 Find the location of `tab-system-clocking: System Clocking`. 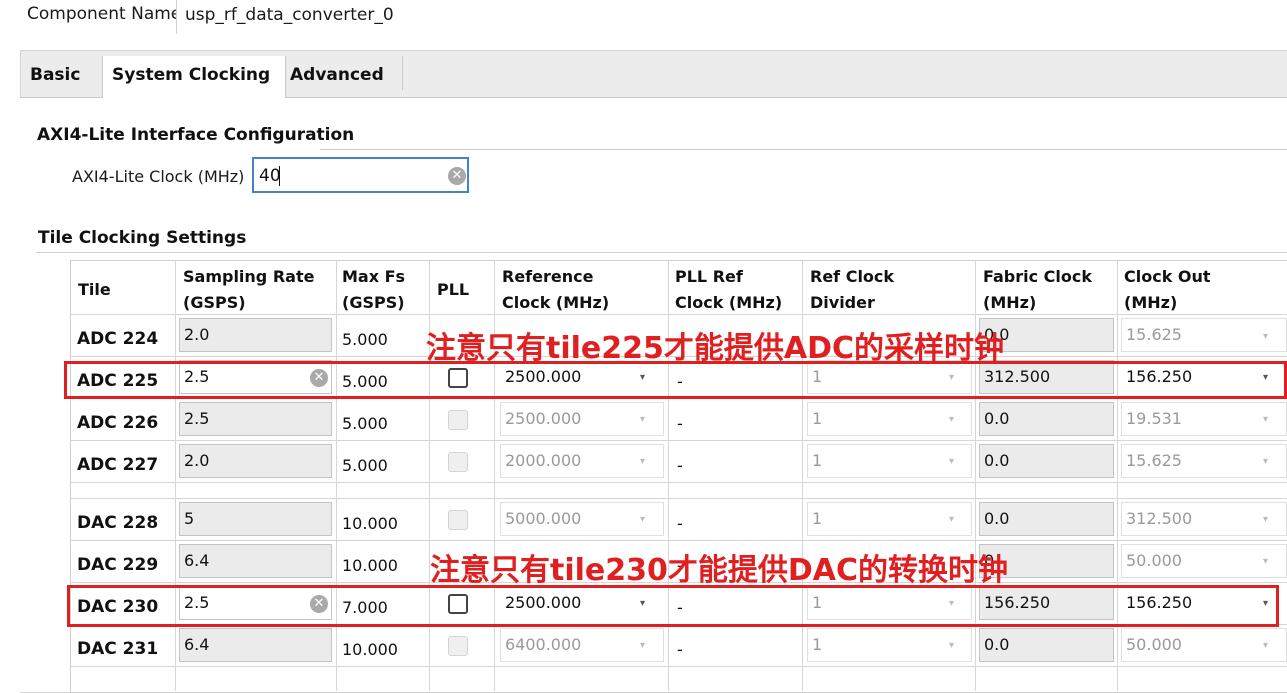

tab-system-clocking: System Clocking is located at coordinates (194, 77).